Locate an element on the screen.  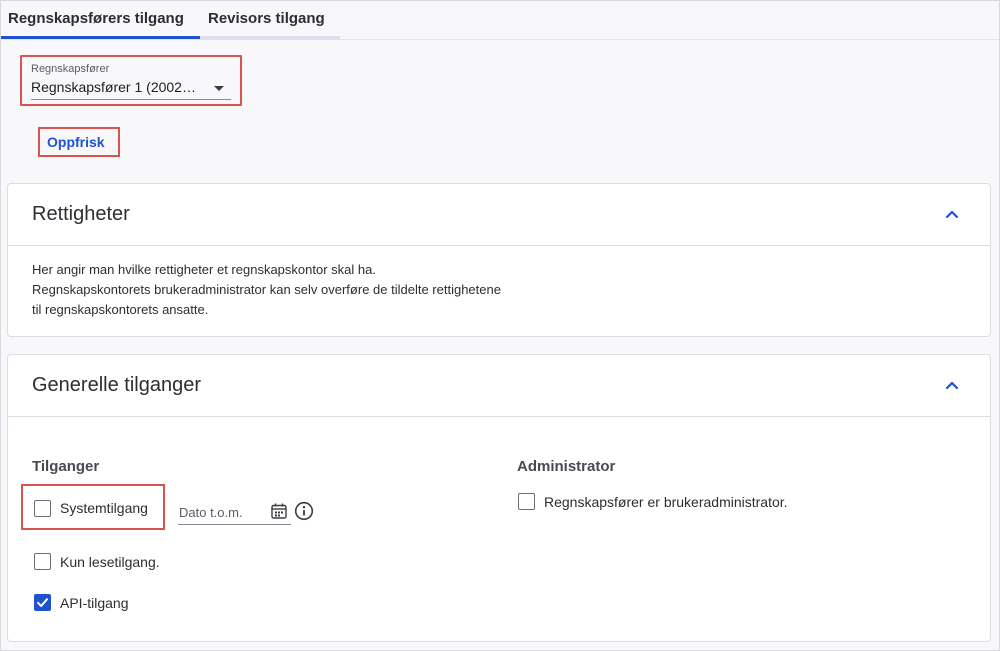
accountant-select-label: Regnskapsfører is located at coordinates (70, 69).